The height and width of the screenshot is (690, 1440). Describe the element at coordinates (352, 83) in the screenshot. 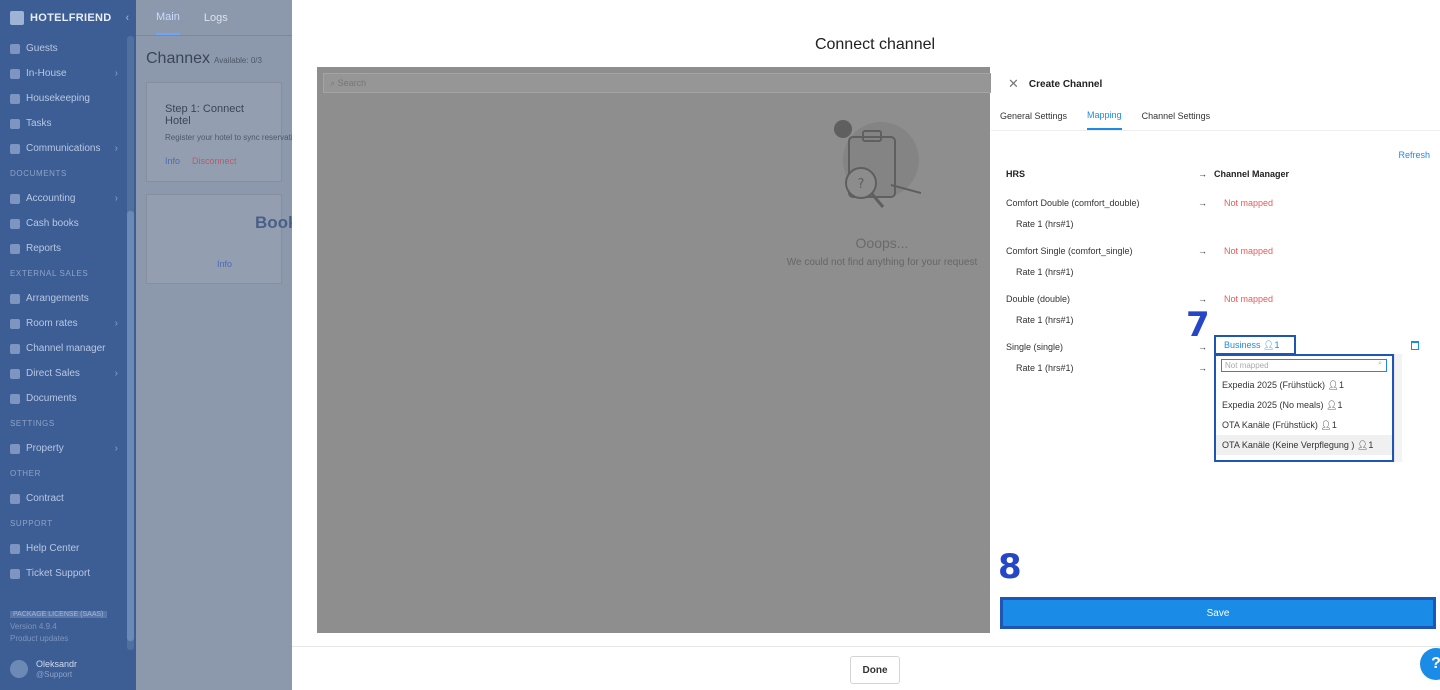

I see `search-placeholder: Search` at that location.